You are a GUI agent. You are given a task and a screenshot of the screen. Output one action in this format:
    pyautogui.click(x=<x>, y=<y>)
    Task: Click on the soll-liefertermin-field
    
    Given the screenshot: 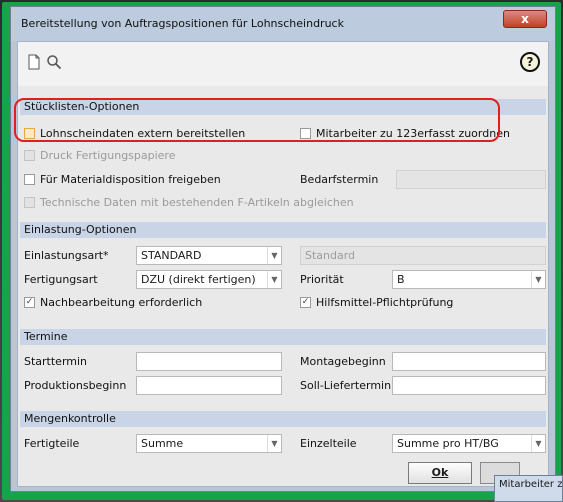 What is the action you would take?
    pyautogui.click(x=469, y=385)
    